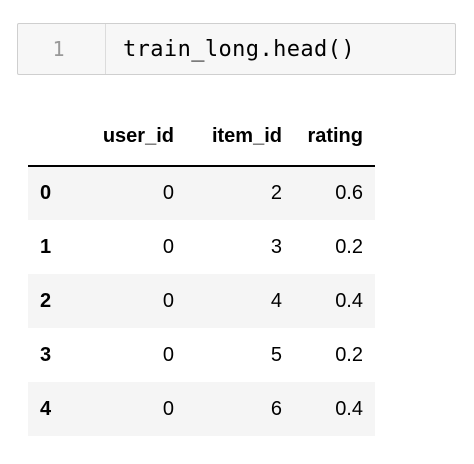 The height and width of the screenshot is (464, 474). I want to click on table-row: 1 0 3 0.2, so click(201, 247).